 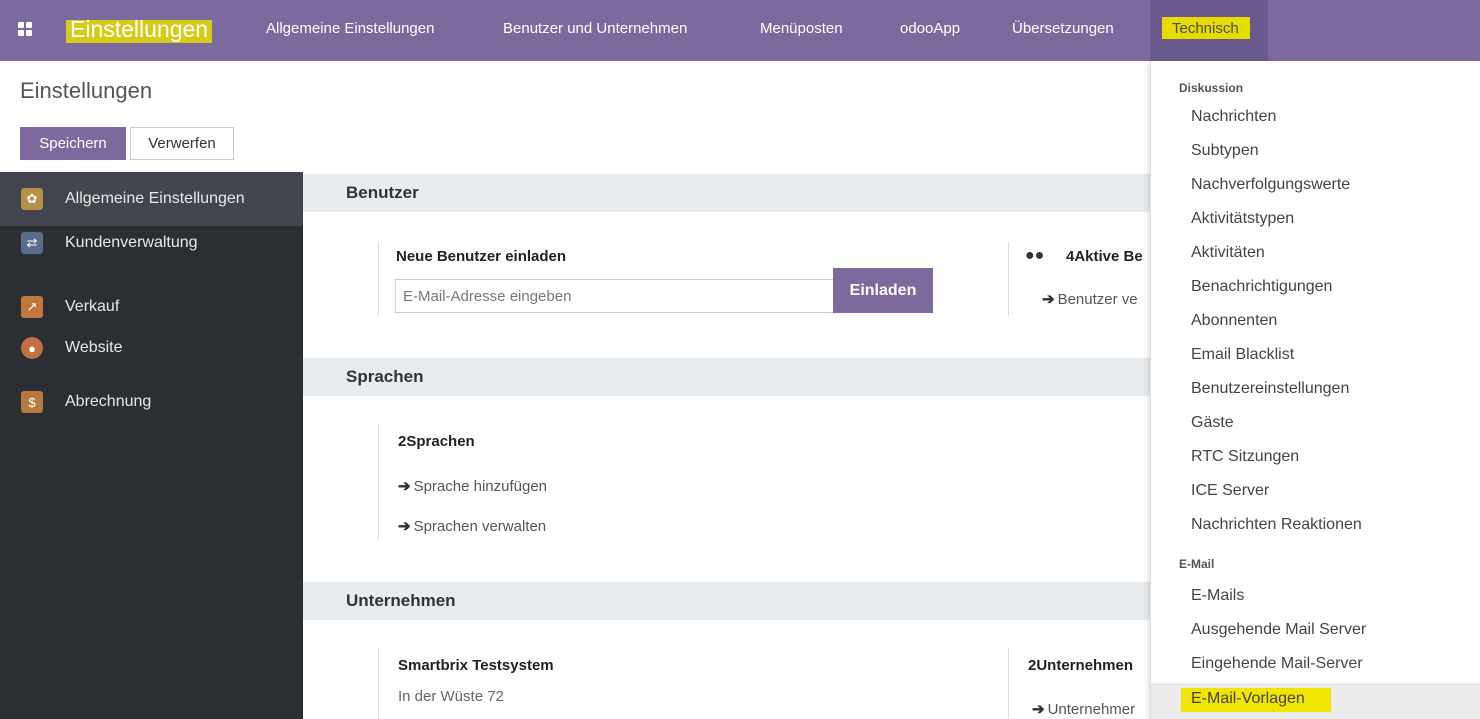 I want to click on sidebar-item-label: Website, so click(x=94, y=347).